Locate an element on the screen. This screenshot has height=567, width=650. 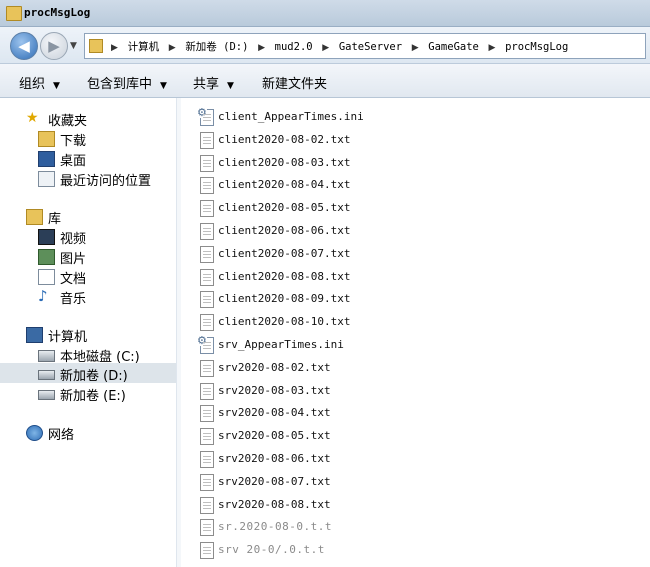
file-list-item: srv2020-08-08.txt is located at coordinates (298, 505).